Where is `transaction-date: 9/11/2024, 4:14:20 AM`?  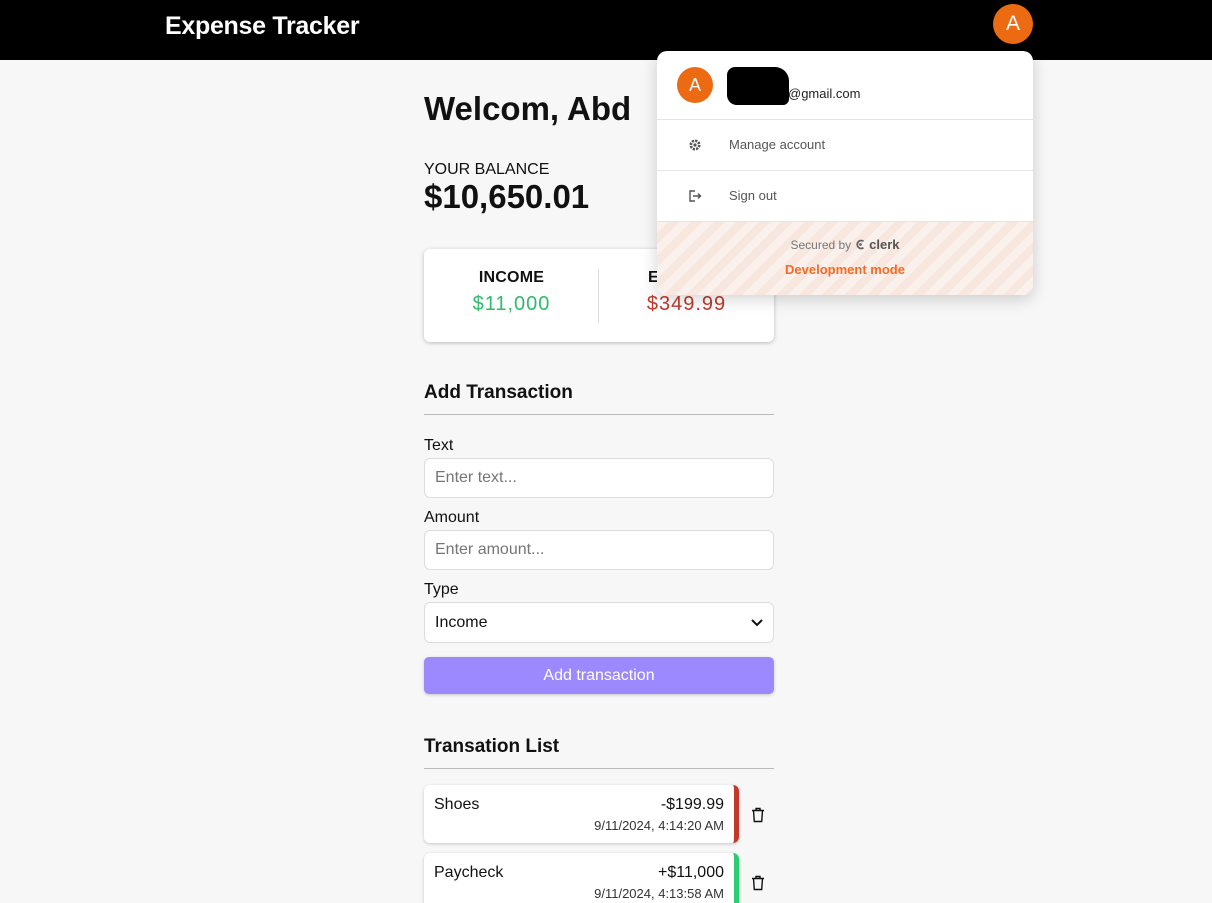
transaction-date: 9/11/2024, 4:14:20 AM is located at coordinates (659, 825).